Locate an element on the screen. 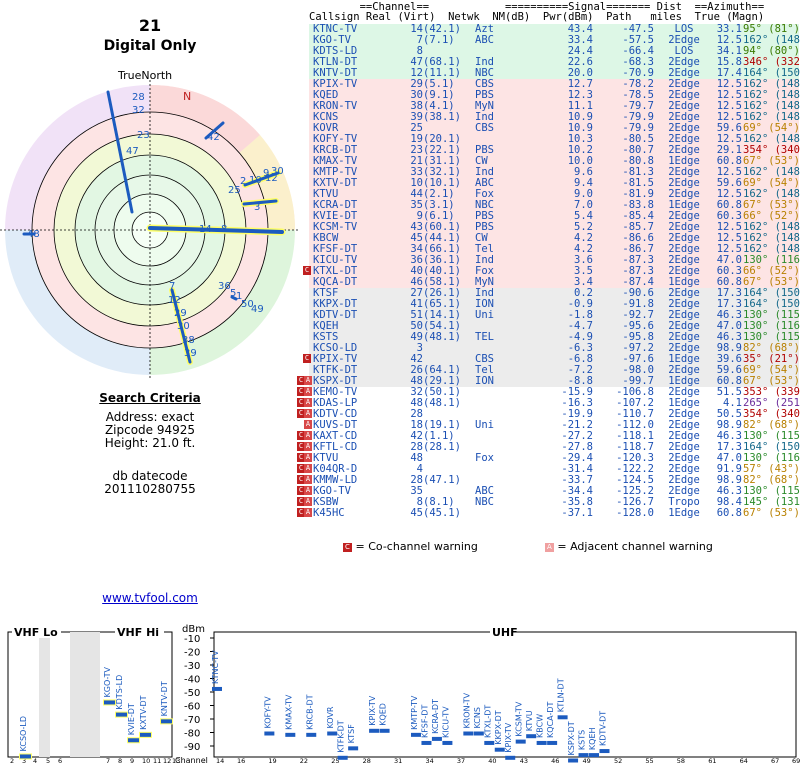 Image resolution: width=800 pixels, height=768 pixels. spectrum-station-label: KTSF is located at coordinates (351, 734).